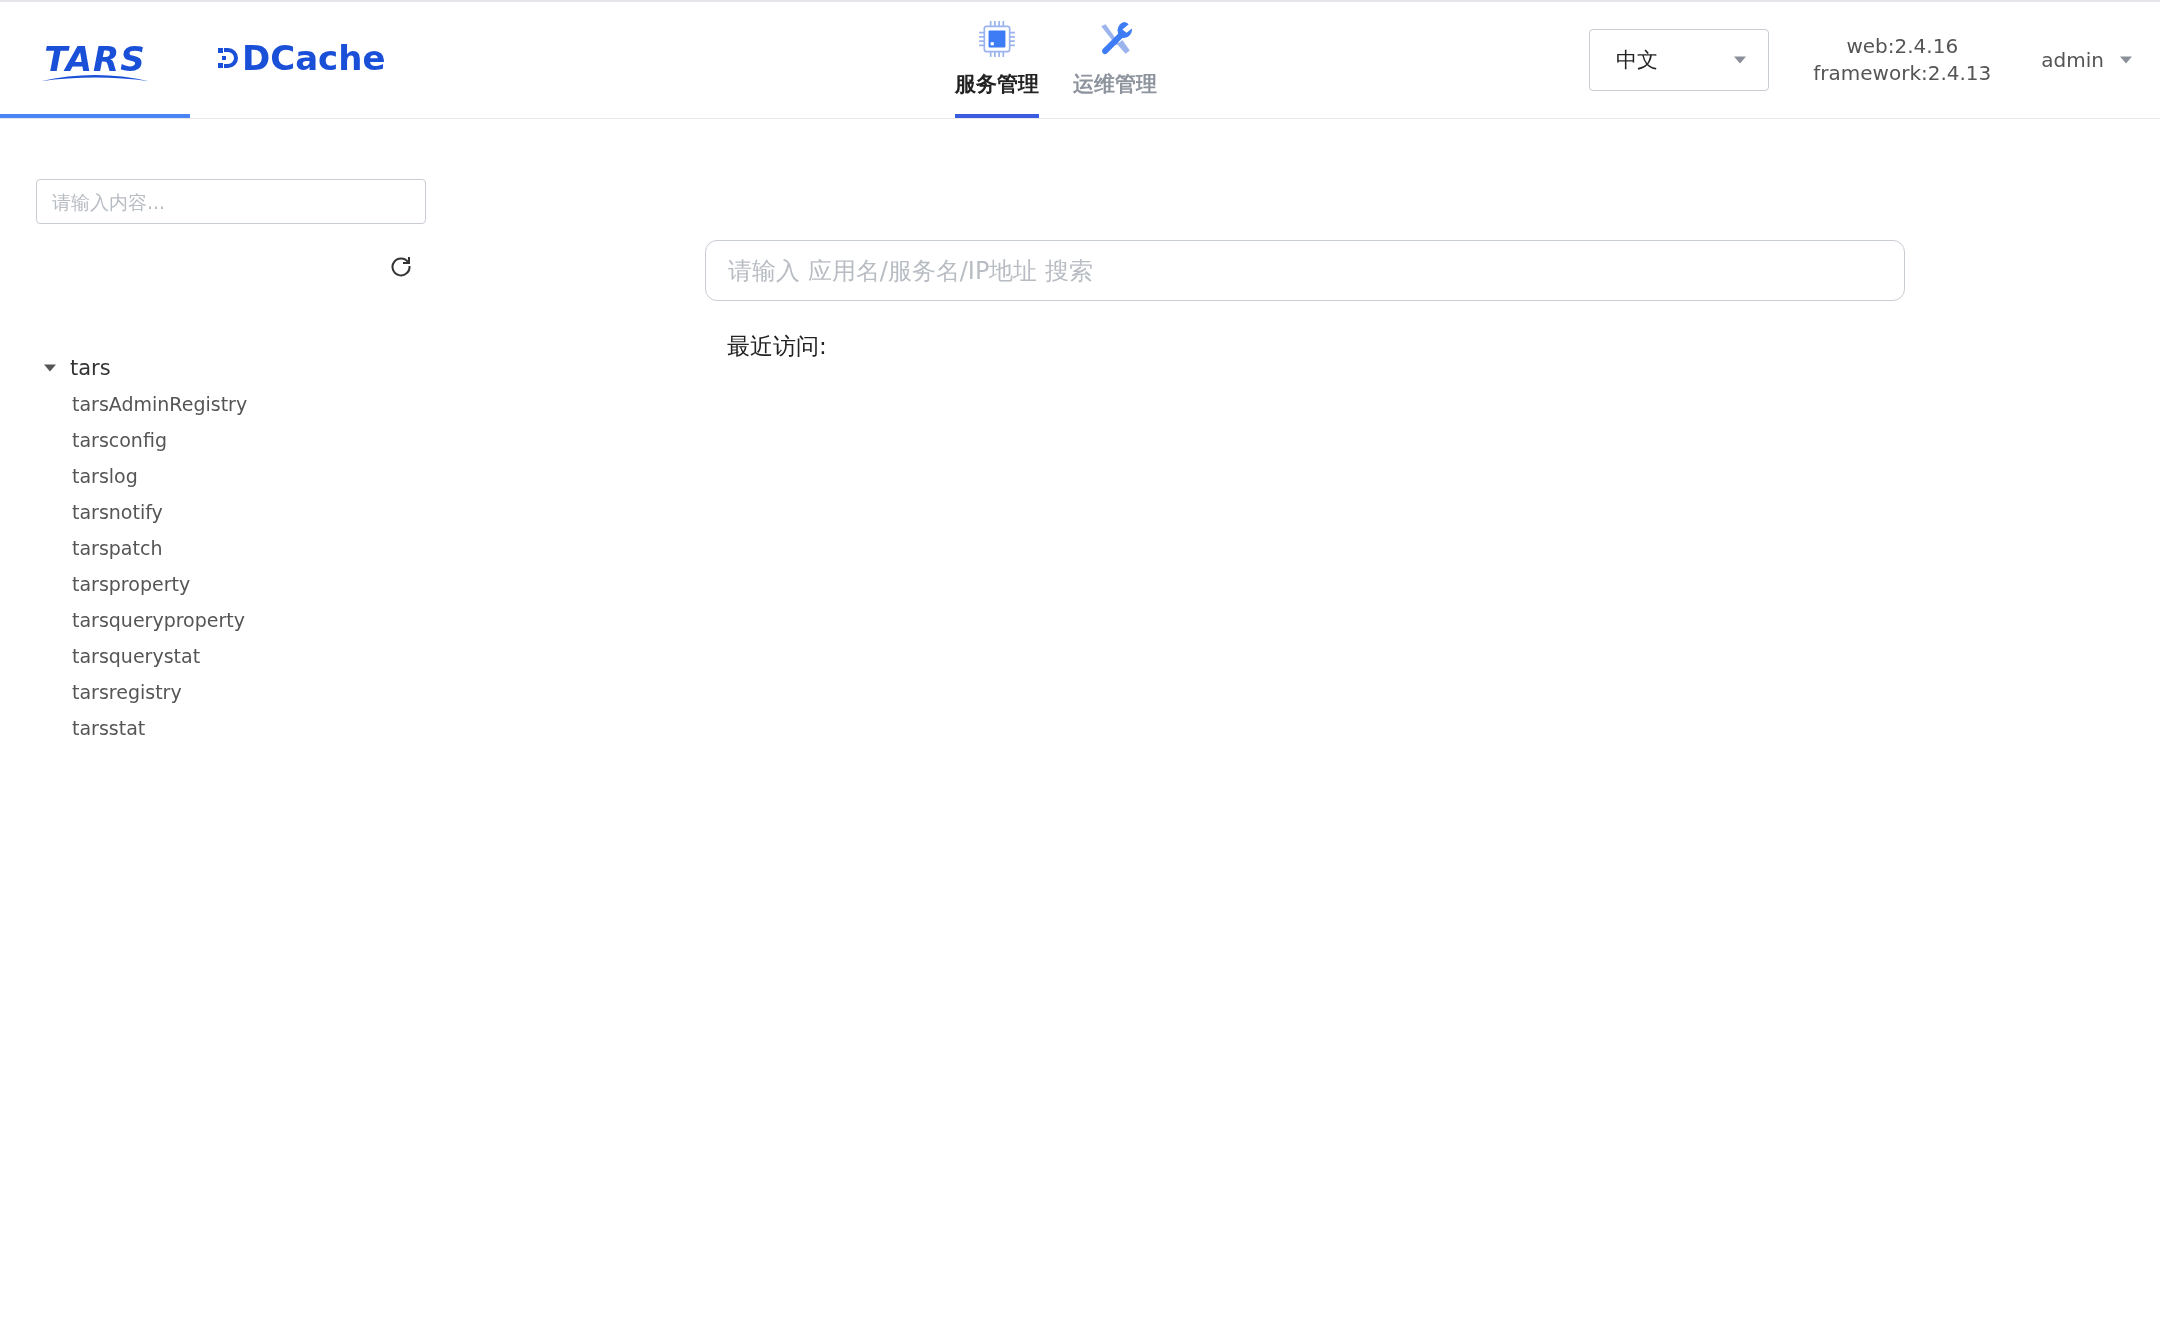 The image size is (2160, 1333). I want to click on chip-icon, so click(997, 39).